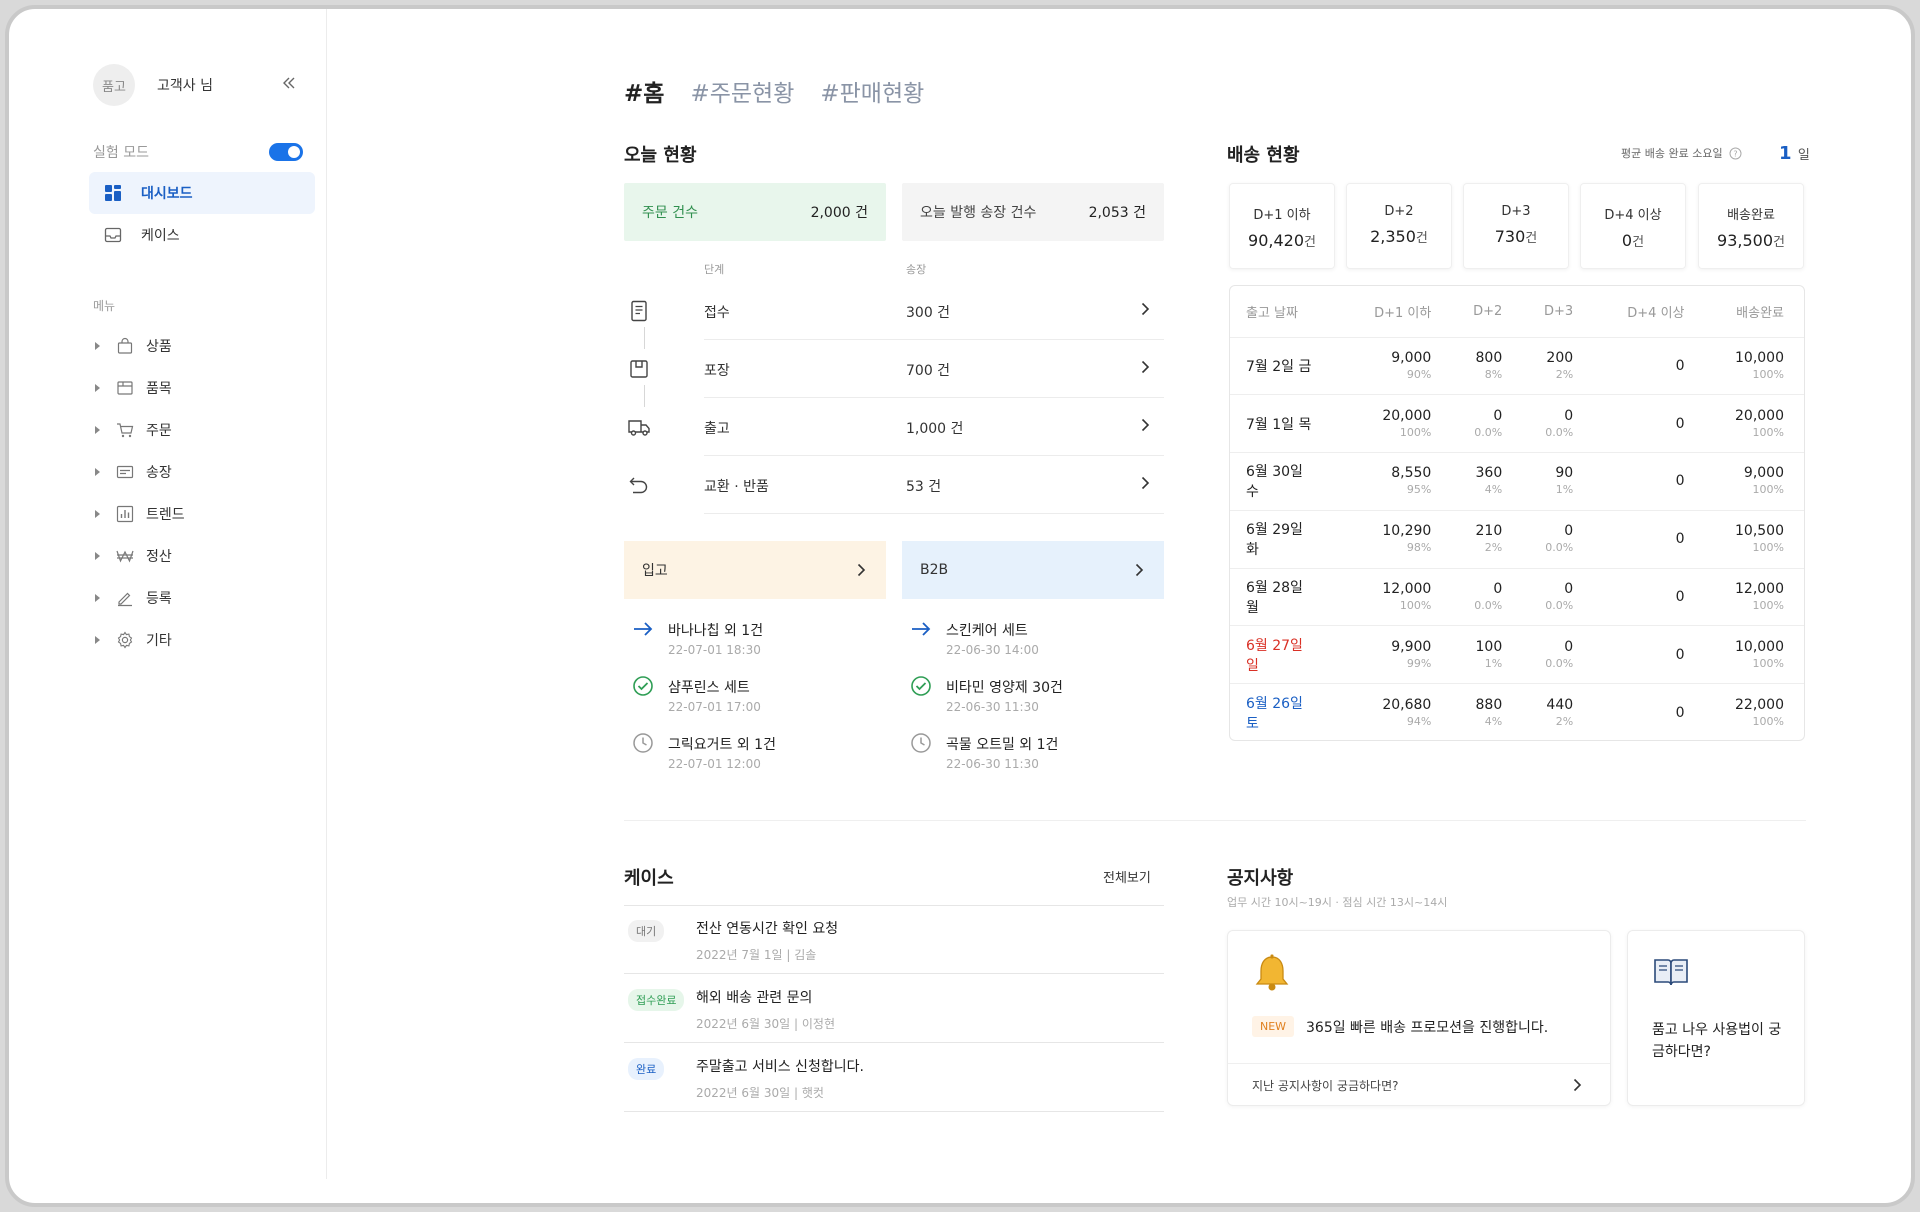 This screenshot has width=1920, height=1212. What do you see at coordinates (894, 1078) in the screenshot?
I see `case-row: 완료 주말출고 서비스 신청합니다. 2022년 6월 30일 | 햇컷` at bounding box center [894, 1078].